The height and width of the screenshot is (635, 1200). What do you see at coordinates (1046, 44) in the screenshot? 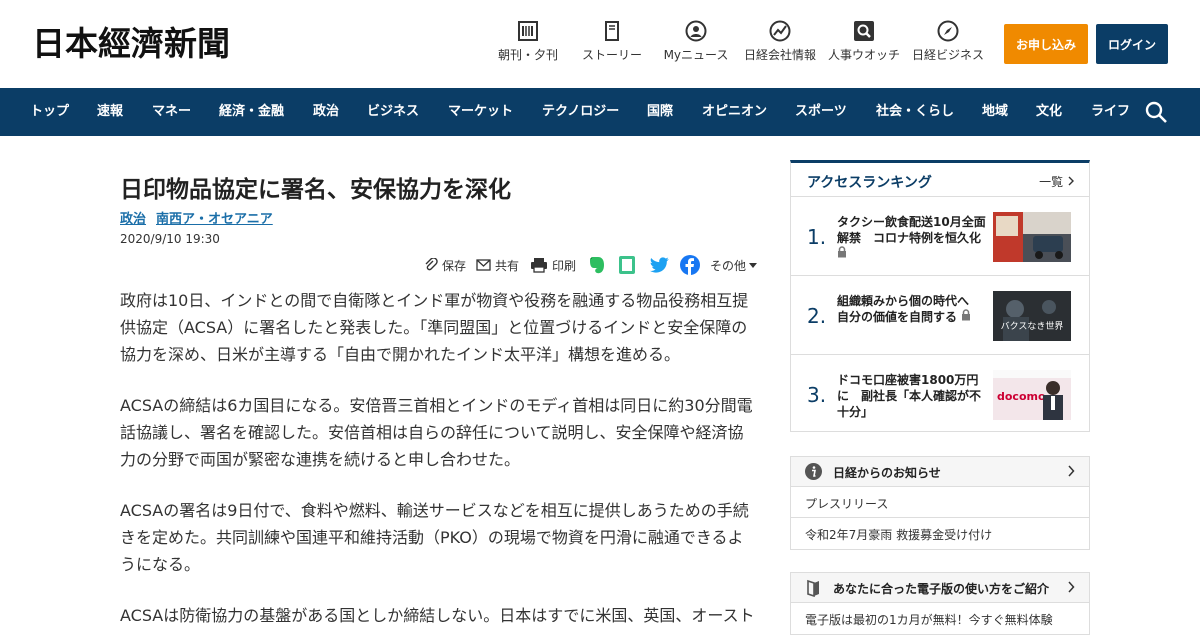
I see `apply-button: お申し込み` at bounding box center [1046, 44].